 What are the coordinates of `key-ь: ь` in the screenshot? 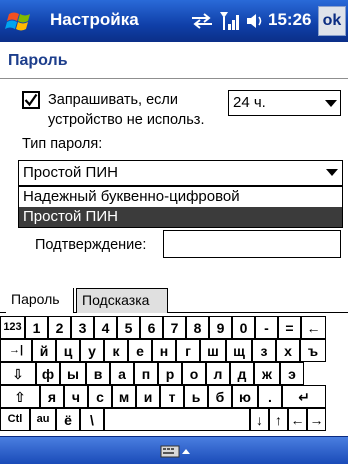 It's located at (196, 396).